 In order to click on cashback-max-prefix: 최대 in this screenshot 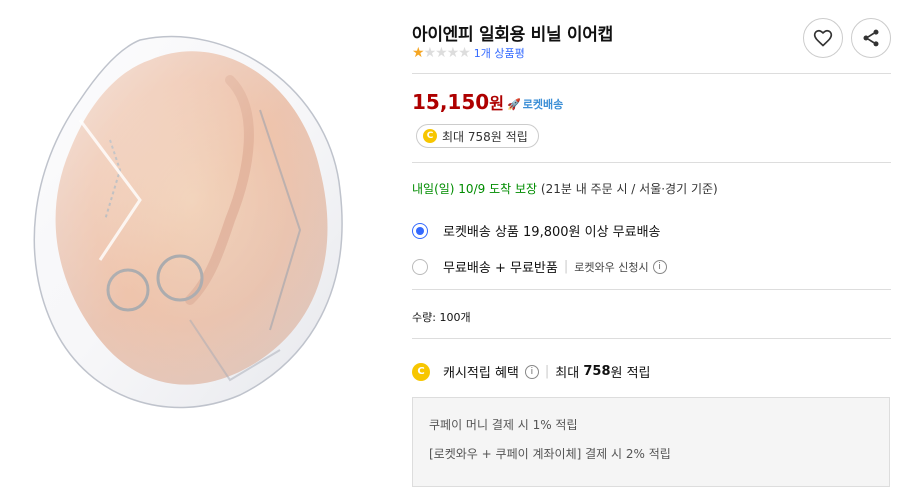, I will do `click(567, 373)`.